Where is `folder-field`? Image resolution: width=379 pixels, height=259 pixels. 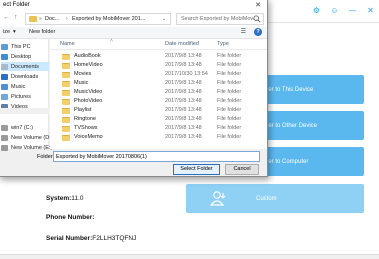 folder-field is located at coordinates (156, 156).